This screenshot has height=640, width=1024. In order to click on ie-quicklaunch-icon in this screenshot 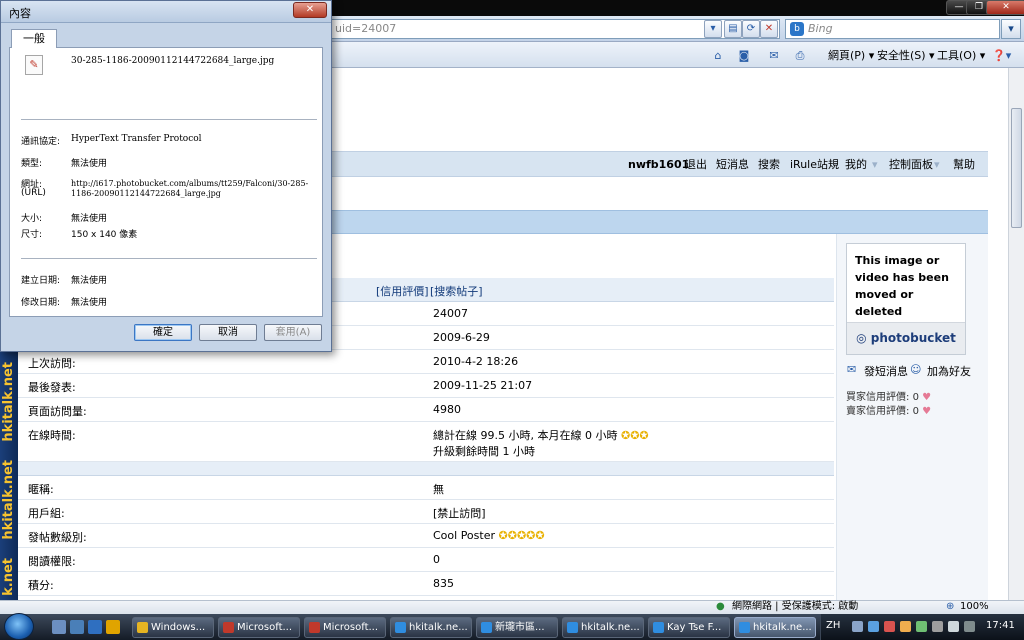, I will do `click(95, 627)`.